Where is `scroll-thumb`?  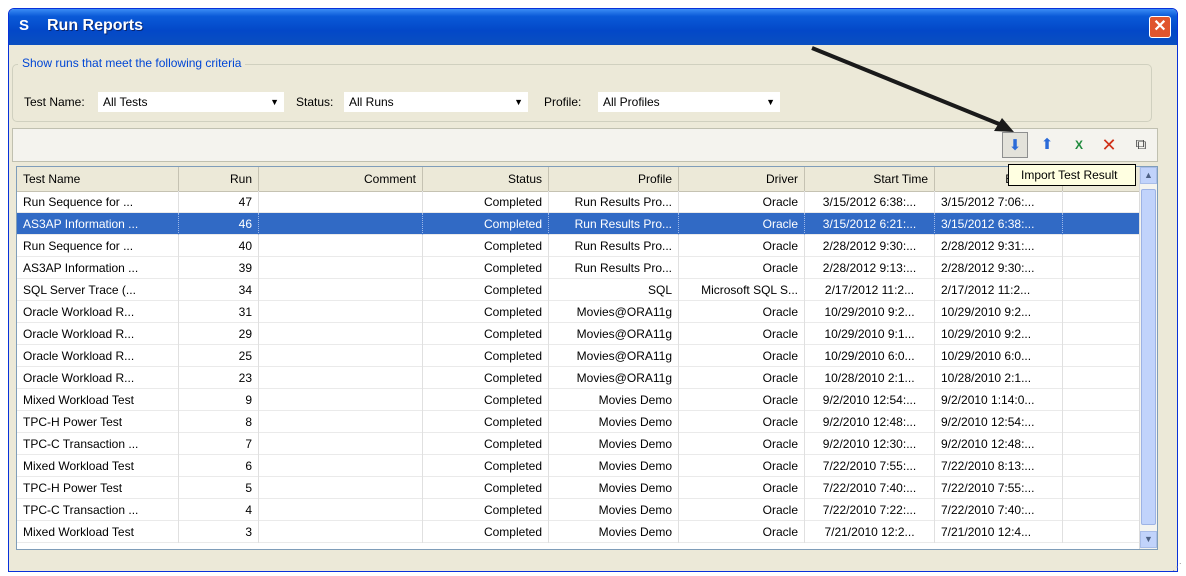 scroll-thumb is located at coordinates (1148, 357).